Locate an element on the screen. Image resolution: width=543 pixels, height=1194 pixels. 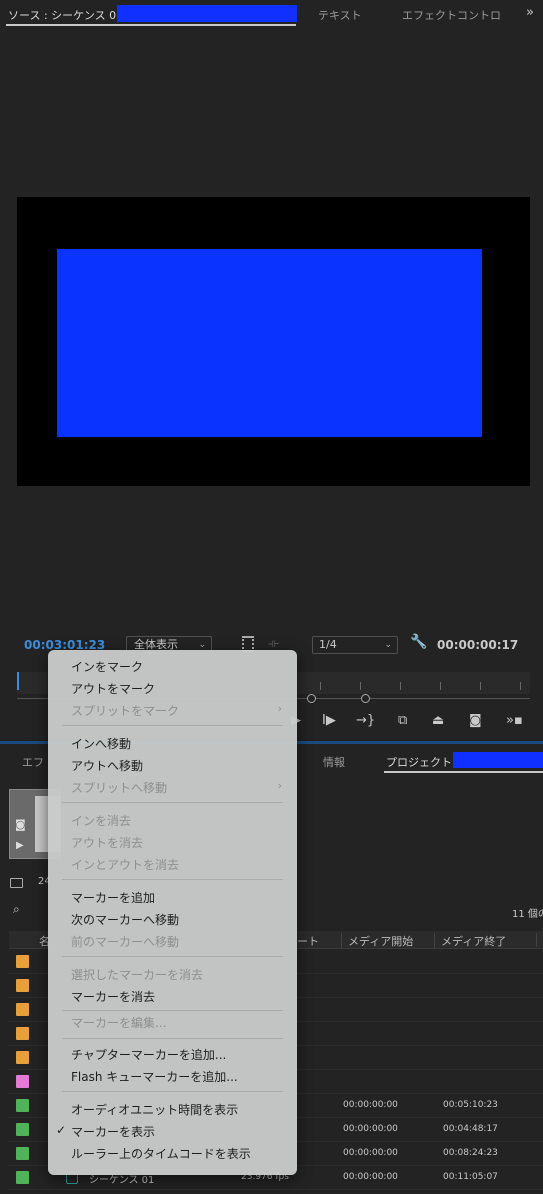
menu-item: インとアウトを消去 is located at coordinates (125, 865).